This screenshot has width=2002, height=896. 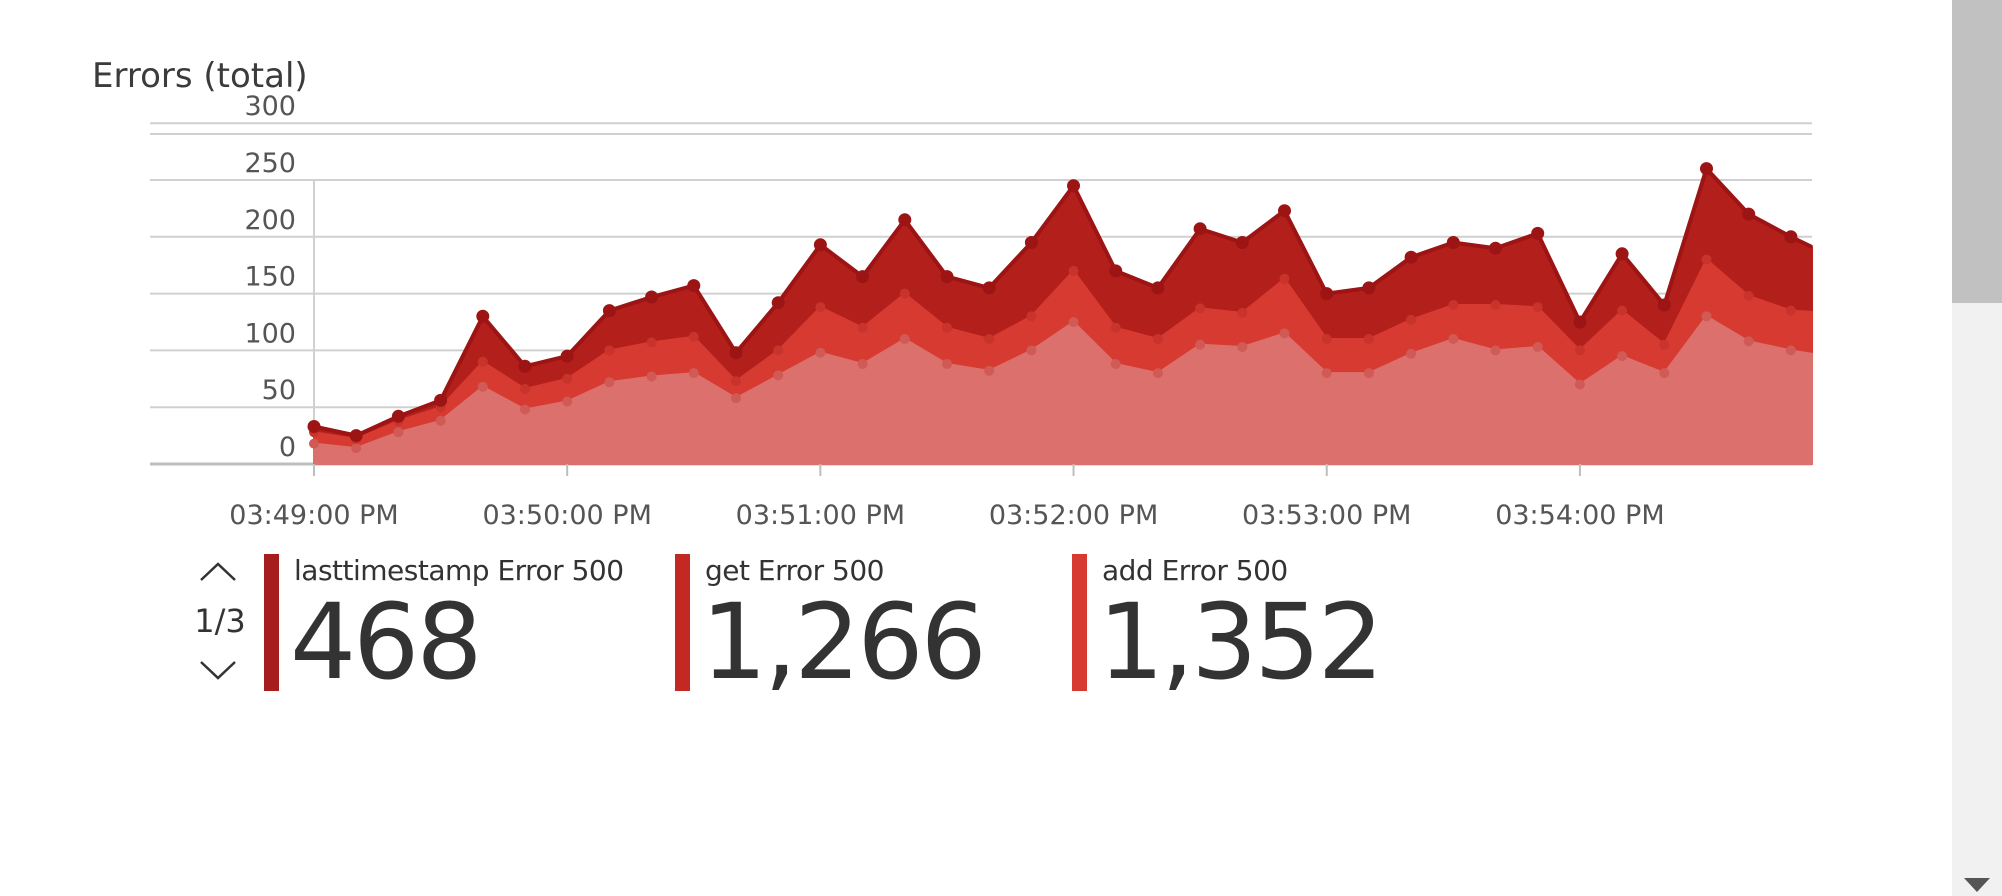 What do you see at coordinates (270, 220) in the screenshot?
I see `y-tick-label: 200` at bounding box center [270, 220].